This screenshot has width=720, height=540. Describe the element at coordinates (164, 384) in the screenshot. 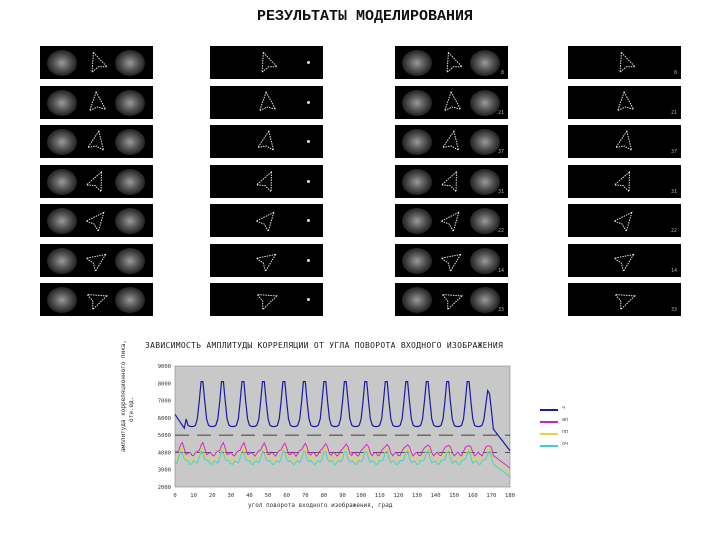

I see `y-tick-label: 8000` at that location.